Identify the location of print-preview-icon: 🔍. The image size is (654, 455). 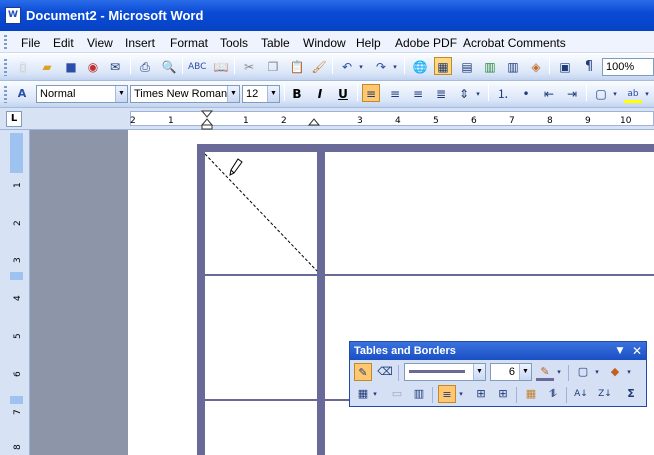
(169, 67).